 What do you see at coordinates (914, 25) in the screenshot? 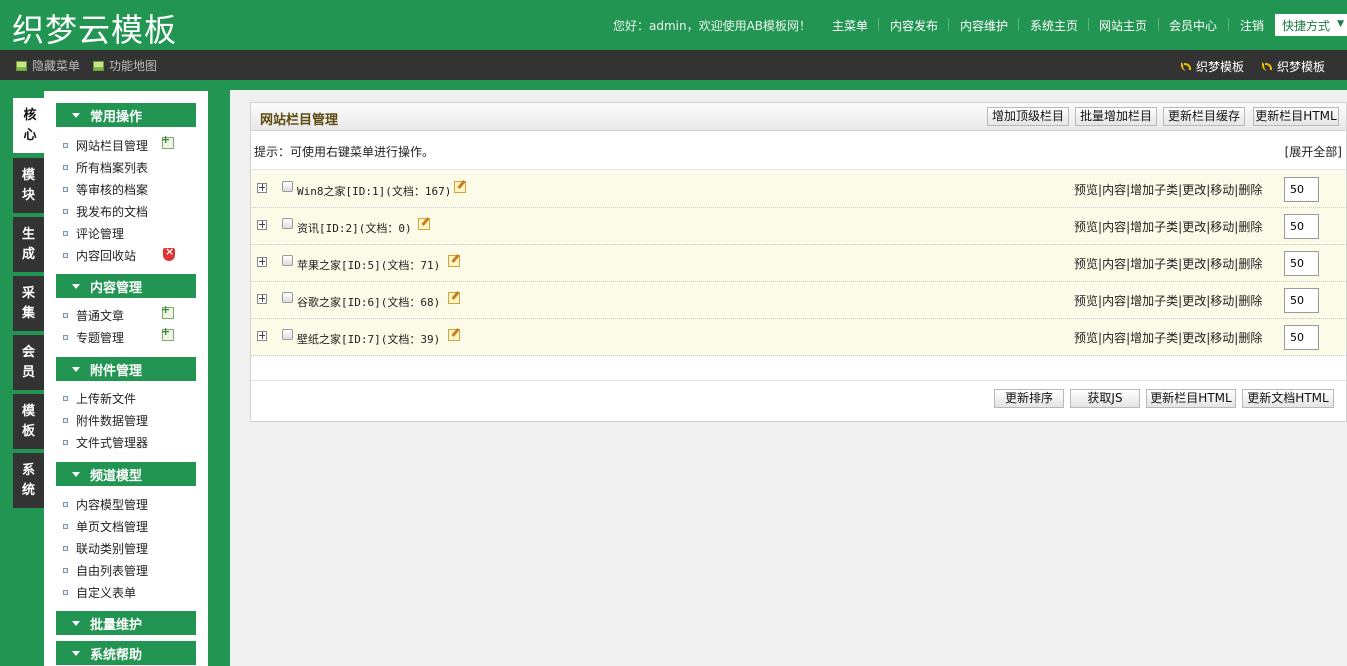
I see `nav-content-publish: 内容发布` at bounding box center [914, 25].